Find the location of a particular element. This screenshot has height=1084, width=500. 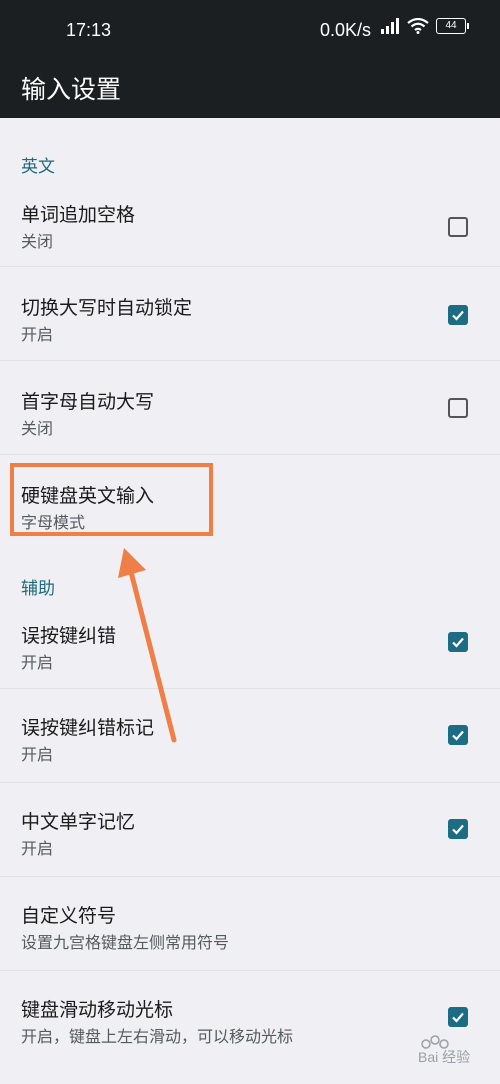

signal-icon is located at coordinates (390, 26).